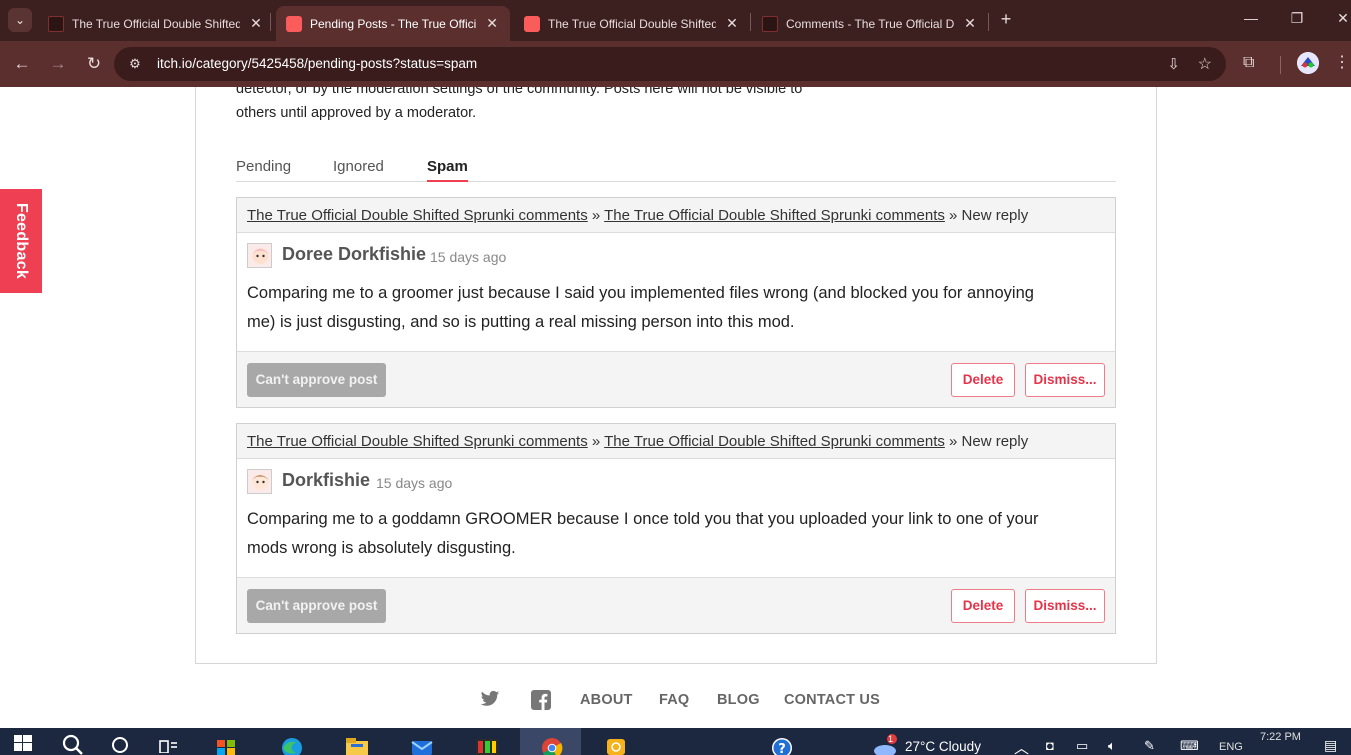  What do you see at coordinates (1342, 18) in the screenshot?
I see `close-window-icon: ✕` at bounding box center [1342, 18].